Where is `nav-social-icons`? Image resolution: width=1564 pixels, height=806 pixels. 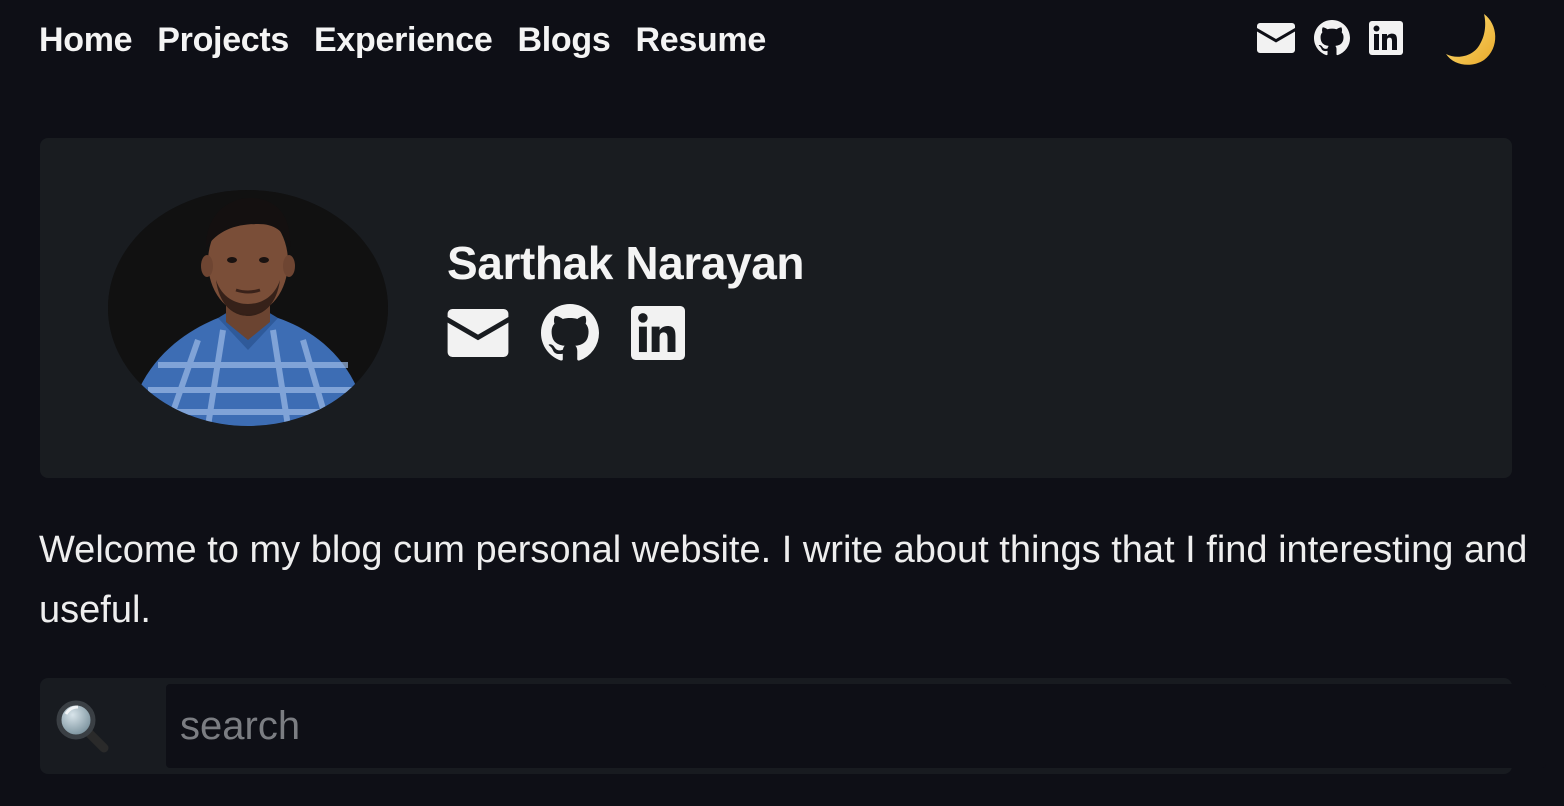 nav-social-icons is located at coordinates (1331, 38).